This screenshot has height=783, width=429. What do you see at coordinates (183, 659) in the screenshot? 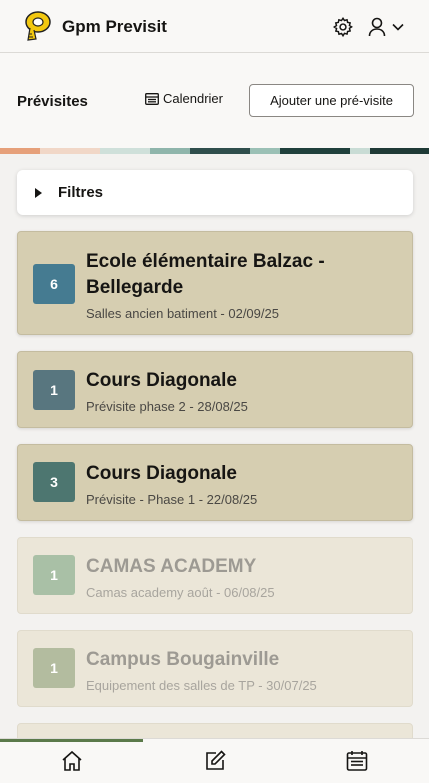
I see `card-title: Campus Bougainville` at bounding box center [183, 659].